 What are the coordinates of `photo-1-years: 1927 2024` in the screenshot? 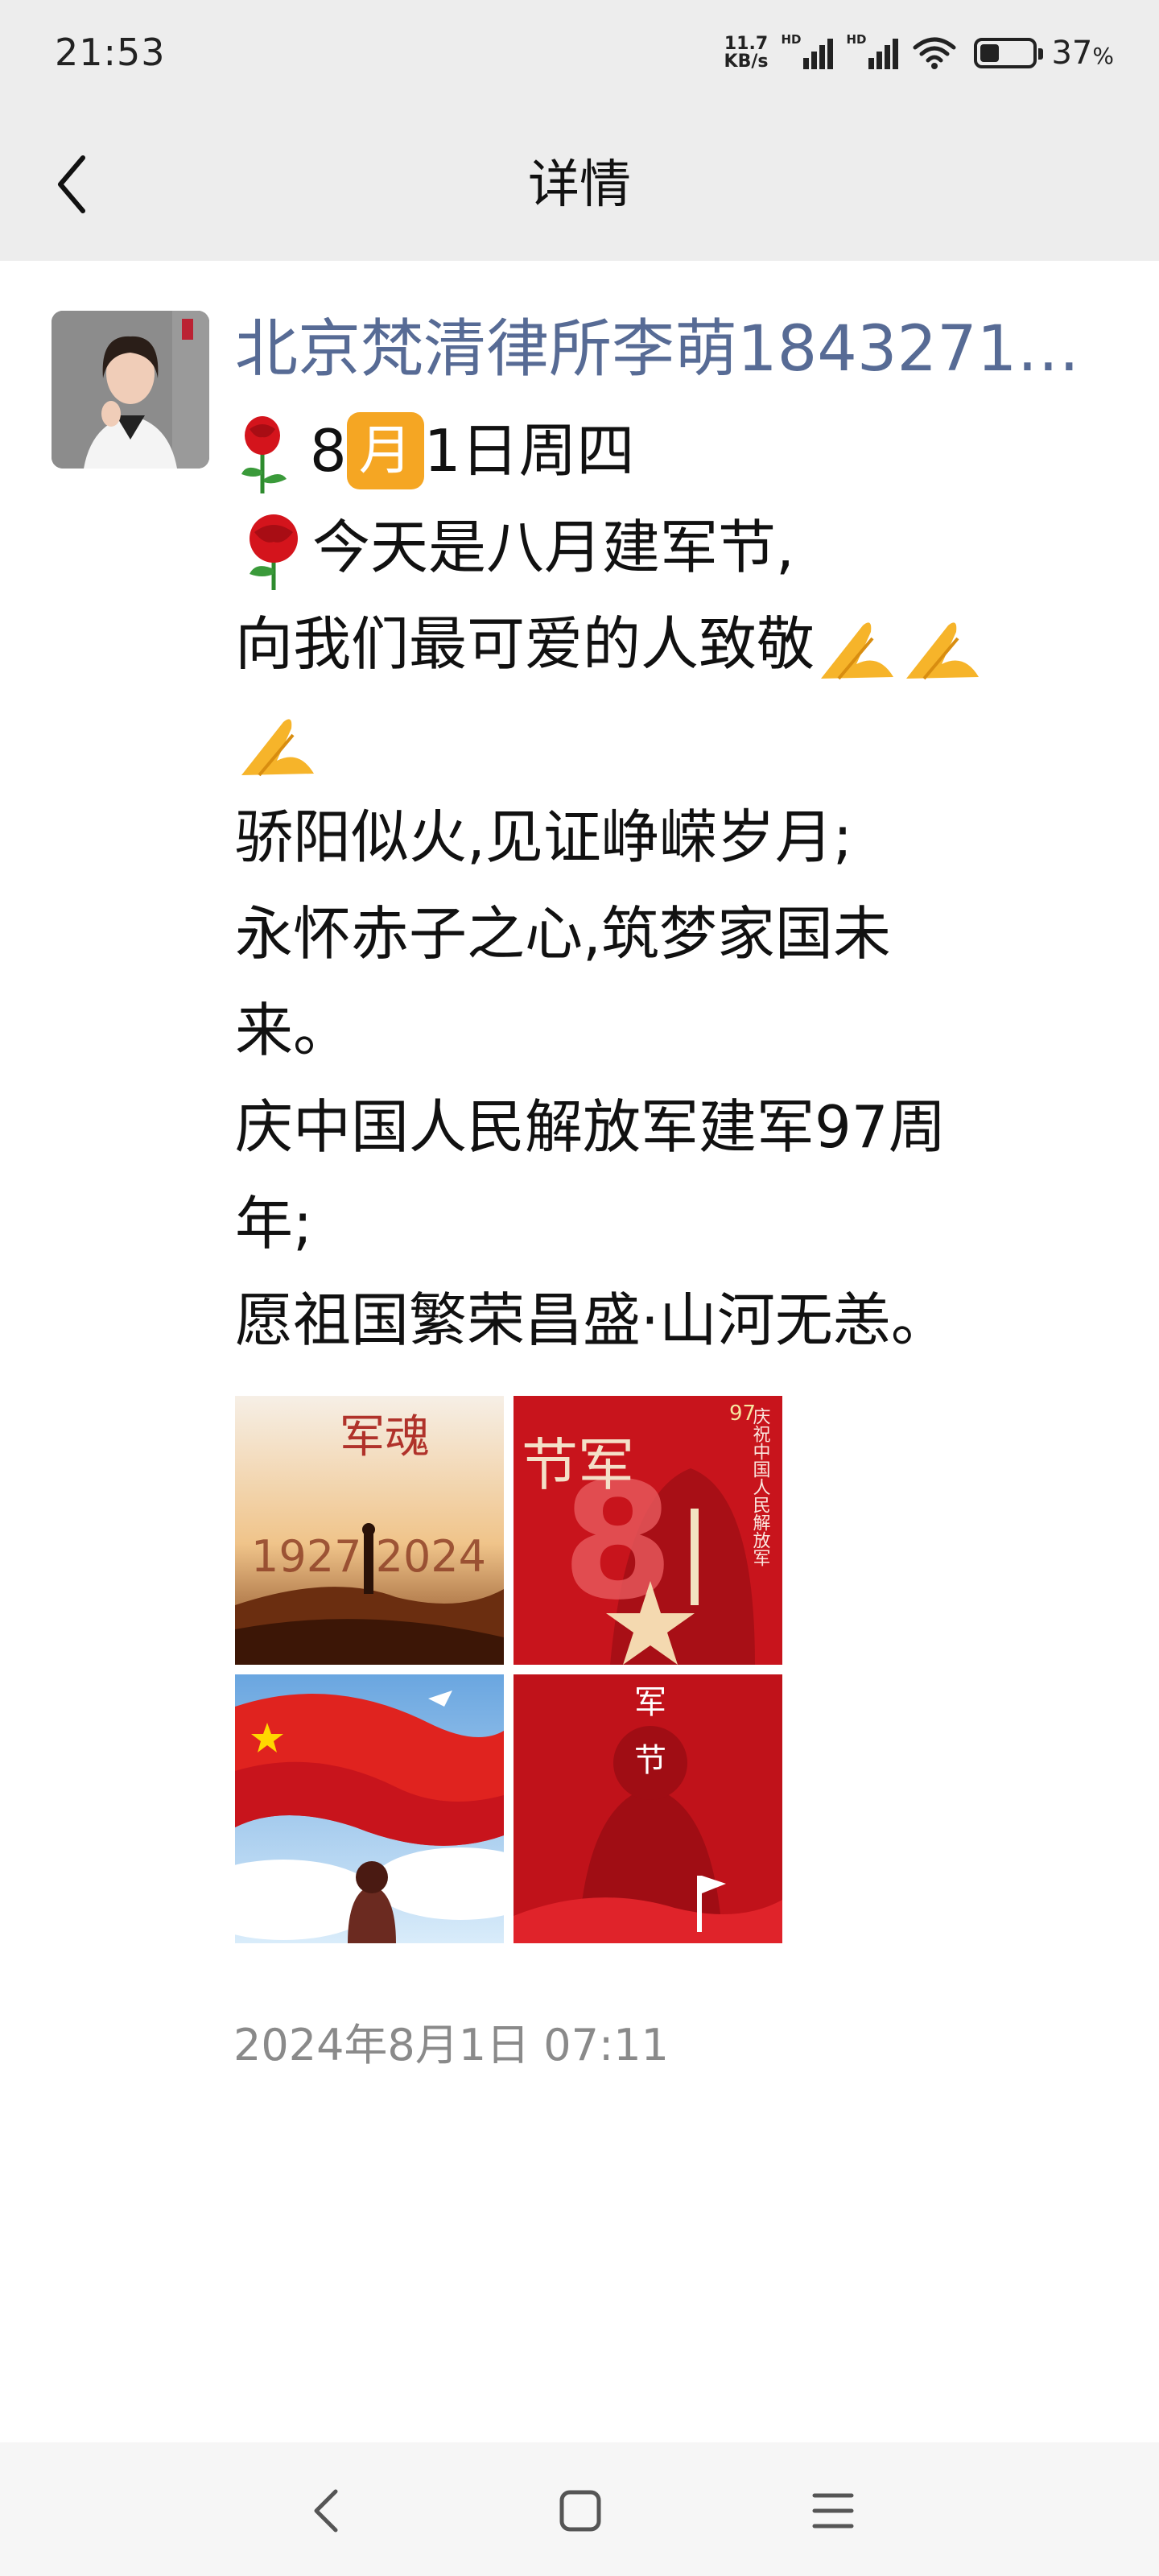 It's located at (368, 1556).